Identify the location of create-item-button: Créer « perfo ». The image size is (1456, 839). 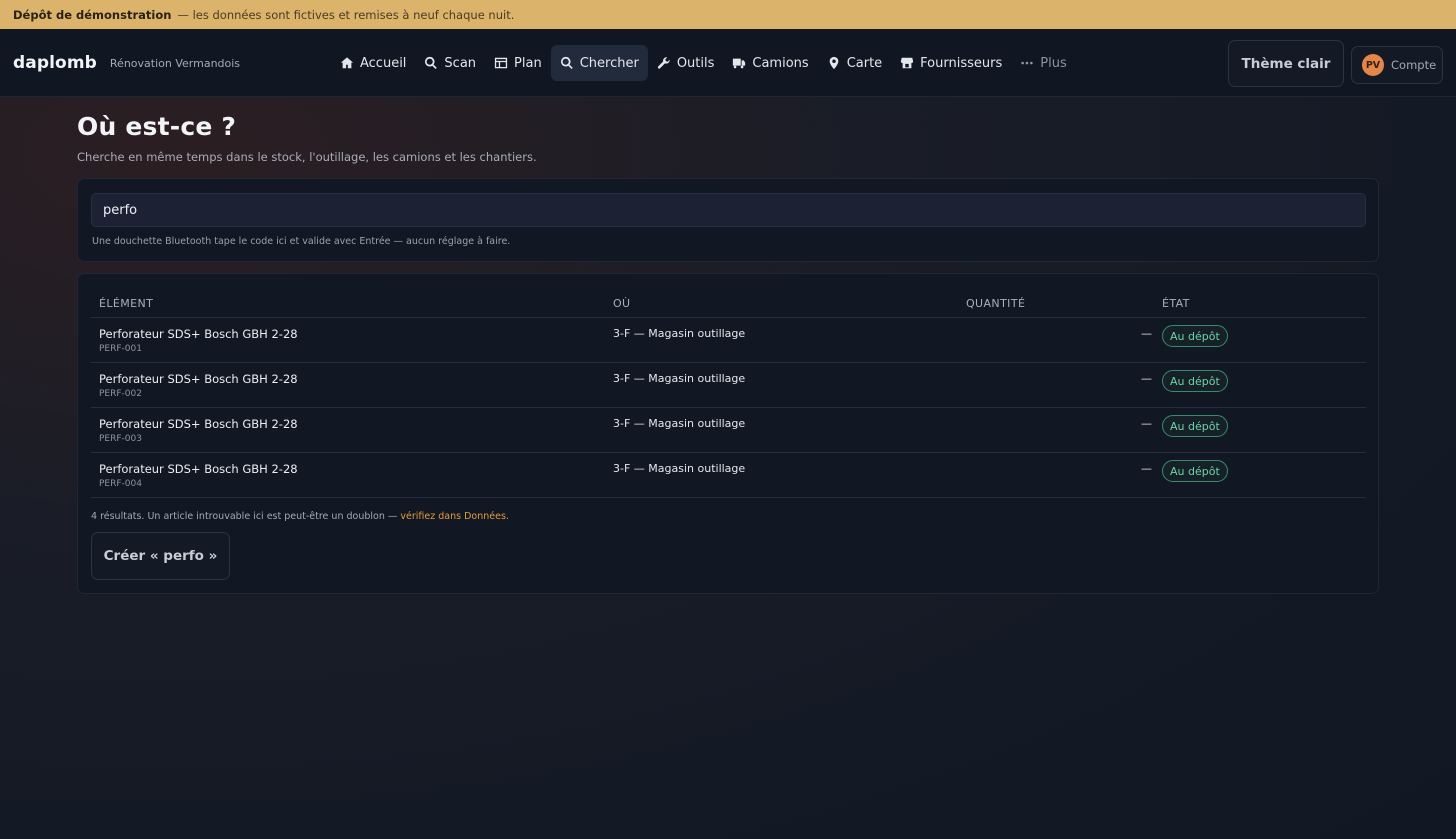
(160, 556).